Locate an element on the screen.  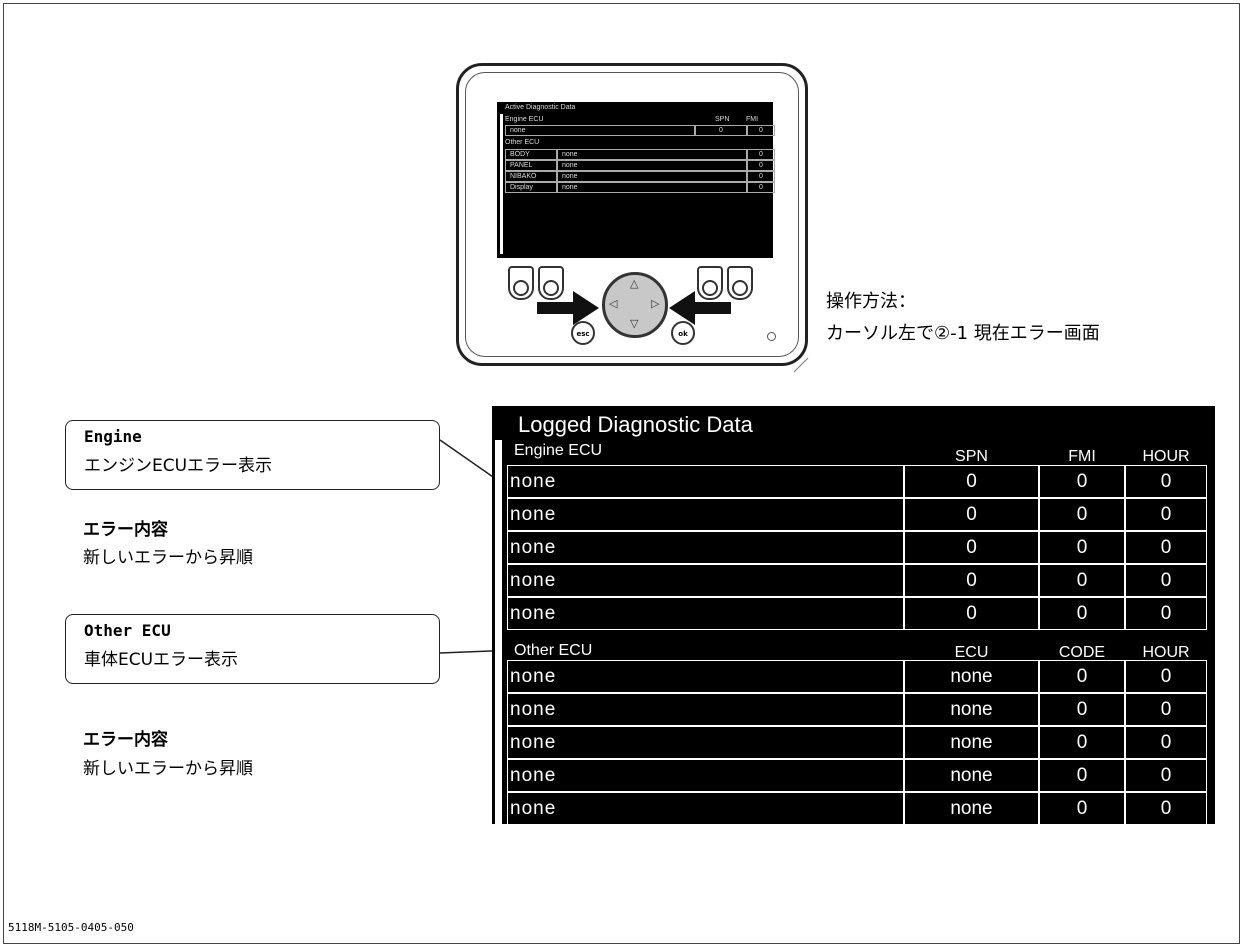
engine-header-hour: HOUR is located at coordinates (1166, 456).